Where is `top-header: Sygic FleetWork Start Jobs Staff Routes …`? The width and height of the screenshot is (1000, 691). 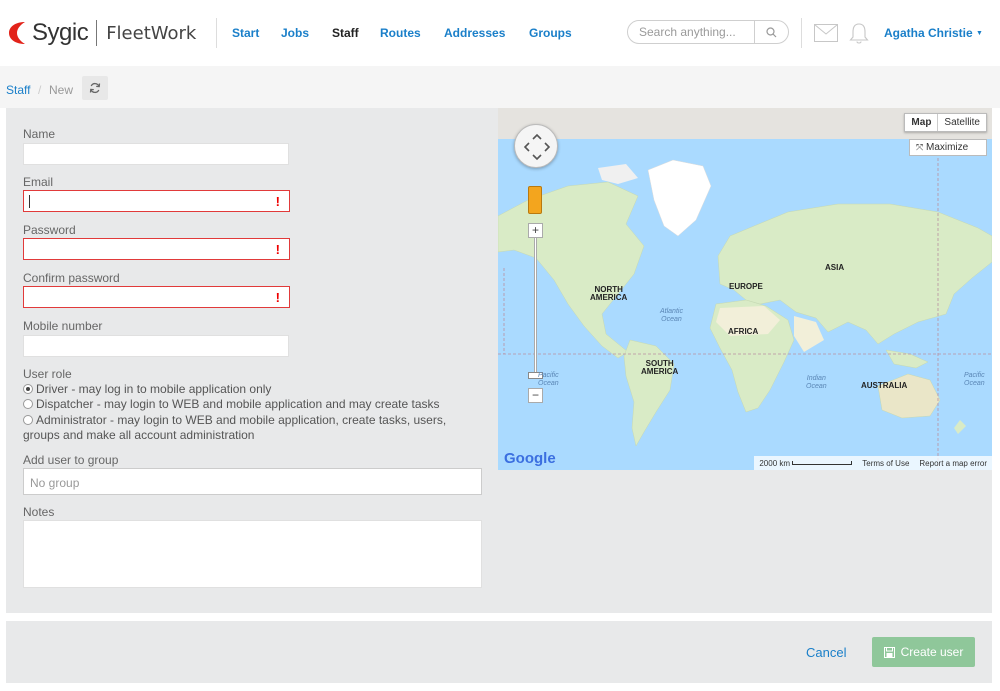 top-header: Sygic FleetWork Start Jobs Staff Routes … is located at coordinates (500, 33).